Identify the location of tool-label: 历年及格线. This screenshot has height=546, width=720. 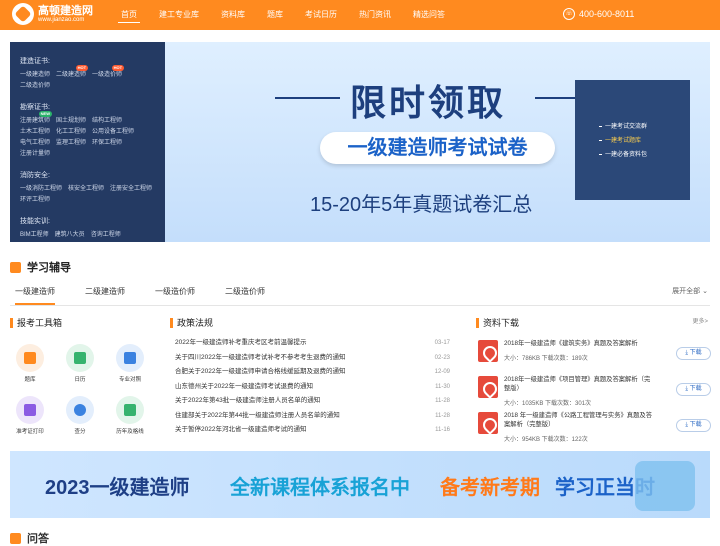
(130, 432).